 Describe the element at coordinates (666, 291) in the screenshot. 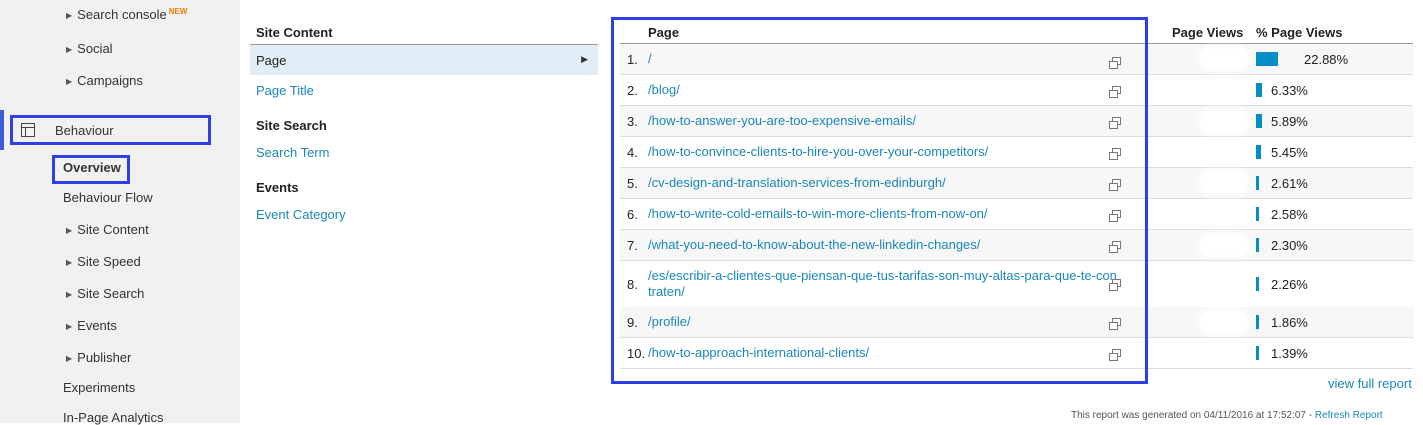

I see `page-link-line2: traten/` at that location.